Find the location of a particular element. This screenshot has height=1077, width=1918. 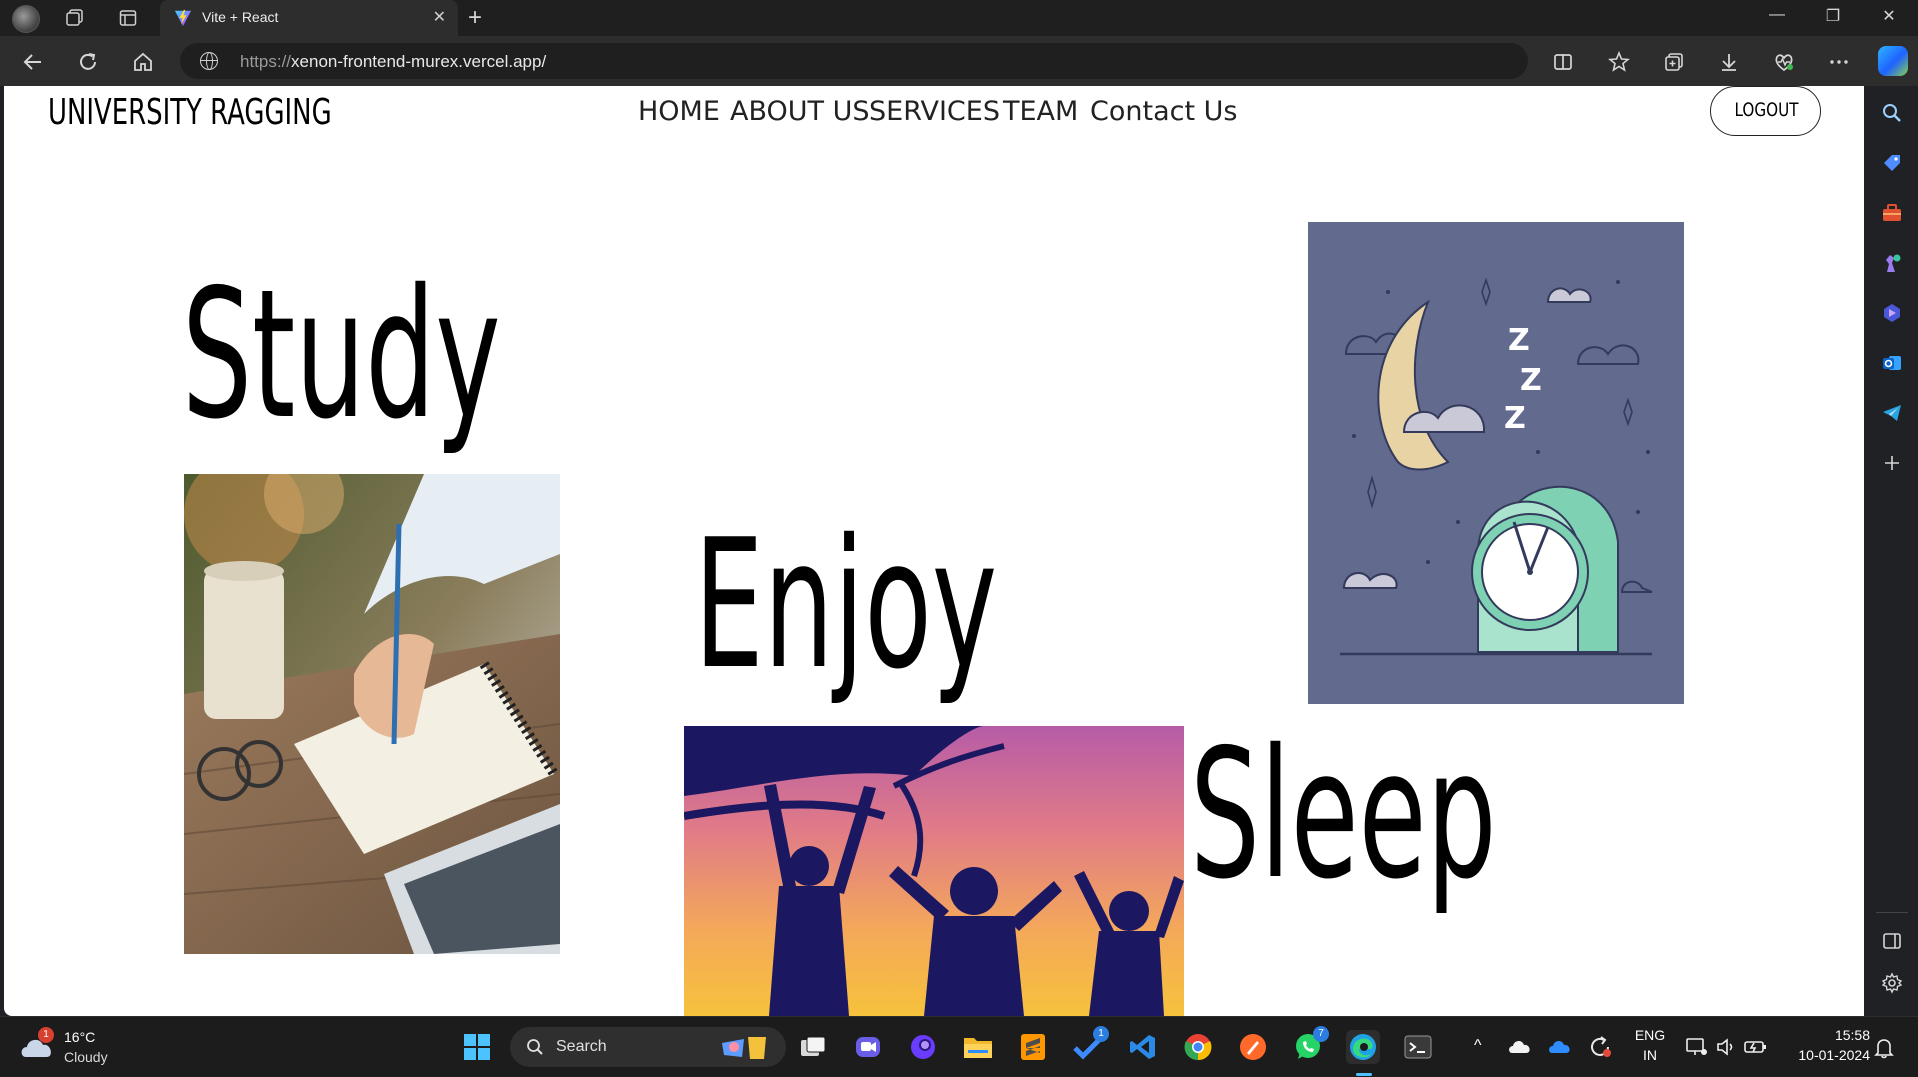

zzz-letter-1: Z is located at coordinates (1519, 340).